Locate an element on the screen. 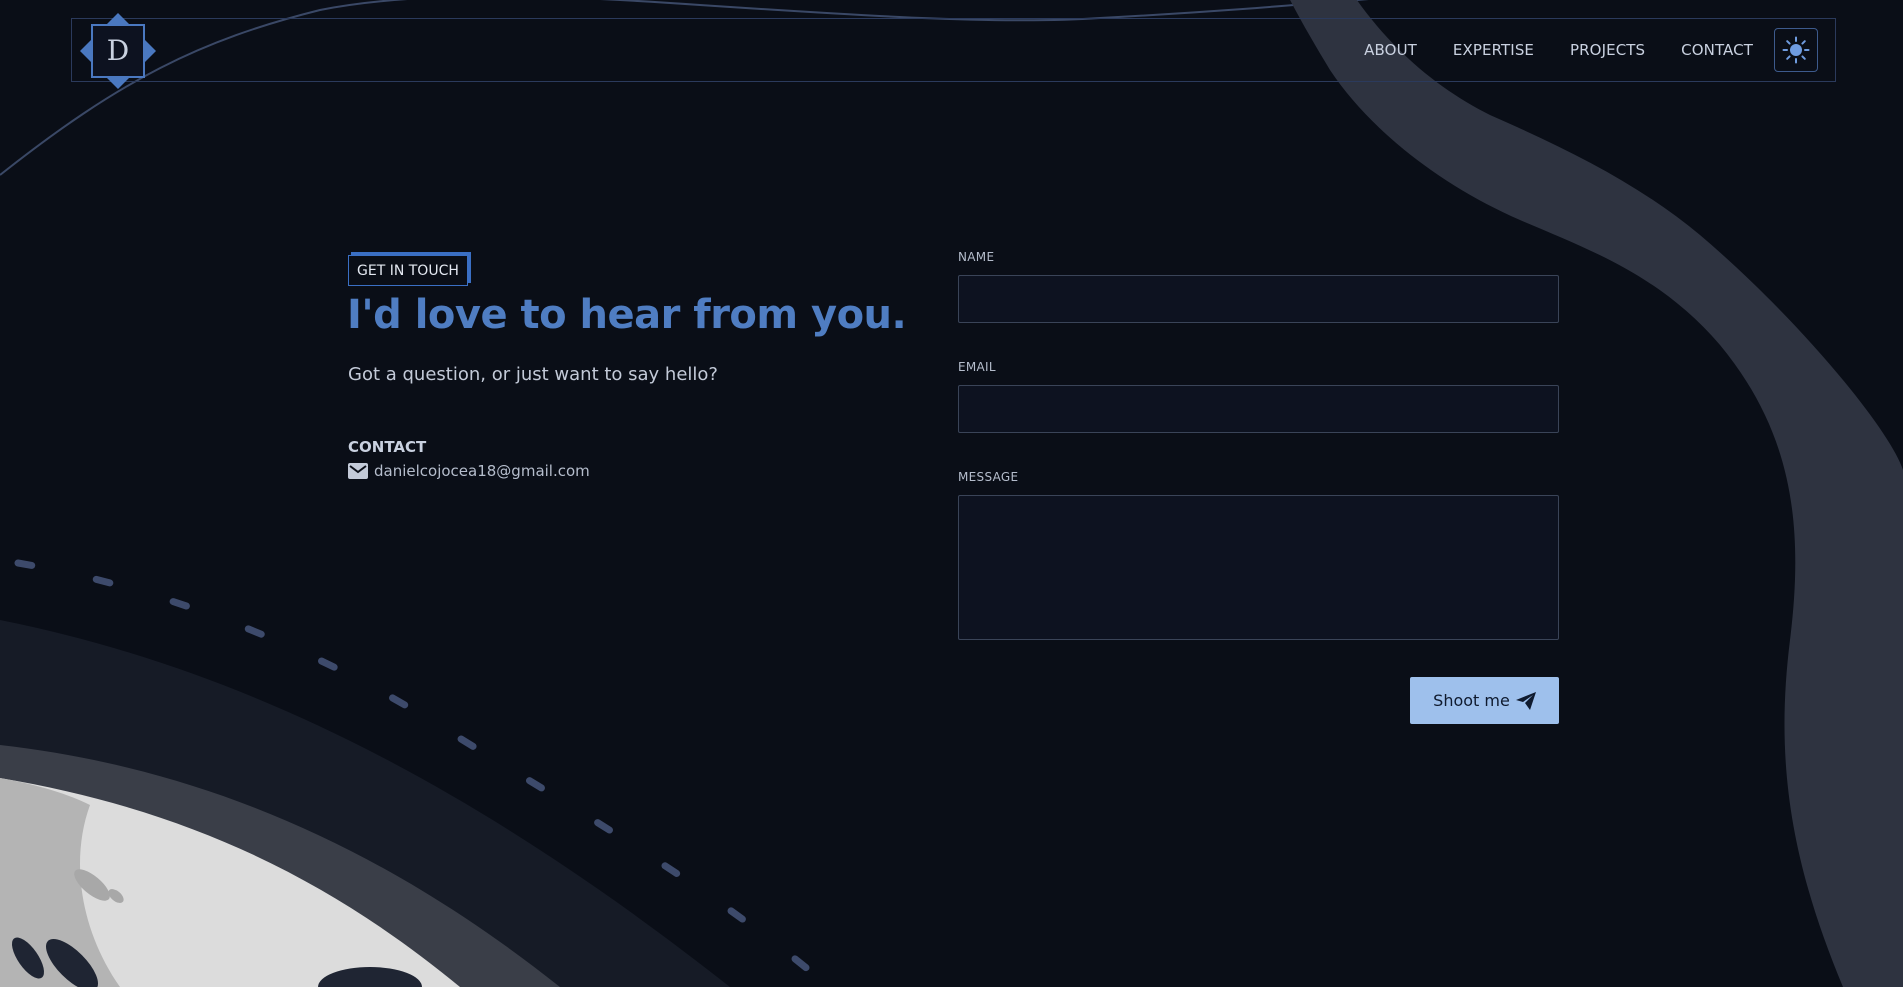 This screenshot has height=987, width=1903. nav-link-projects: PROJECTS is located at coordinates (1607, 50).